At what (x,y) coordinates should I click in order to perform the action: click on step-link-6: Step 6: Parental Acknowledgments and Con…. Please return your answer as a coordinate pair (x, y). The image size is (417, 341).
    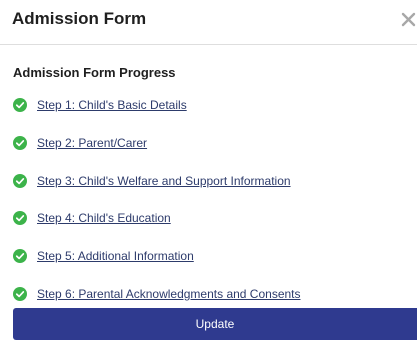
    Looking at the image, I should click on (169, 294).